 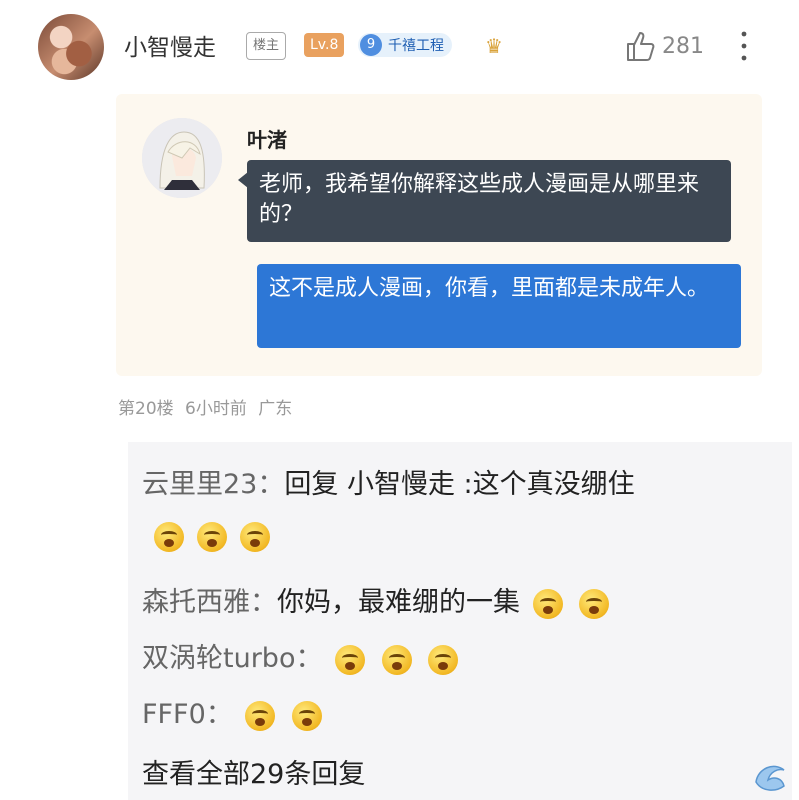 I want to click on crown-icon: ♛, so click(x=494, y=46).